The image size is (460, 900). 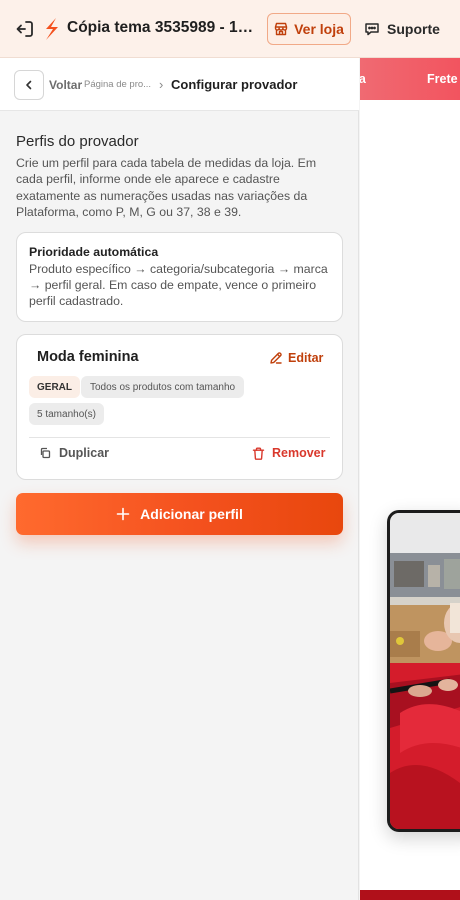 What do you see at coordinates (65, 85) in the screenshot?
I see `breadcrumb-back-link: Voltar` at bounding box center [65, 85].